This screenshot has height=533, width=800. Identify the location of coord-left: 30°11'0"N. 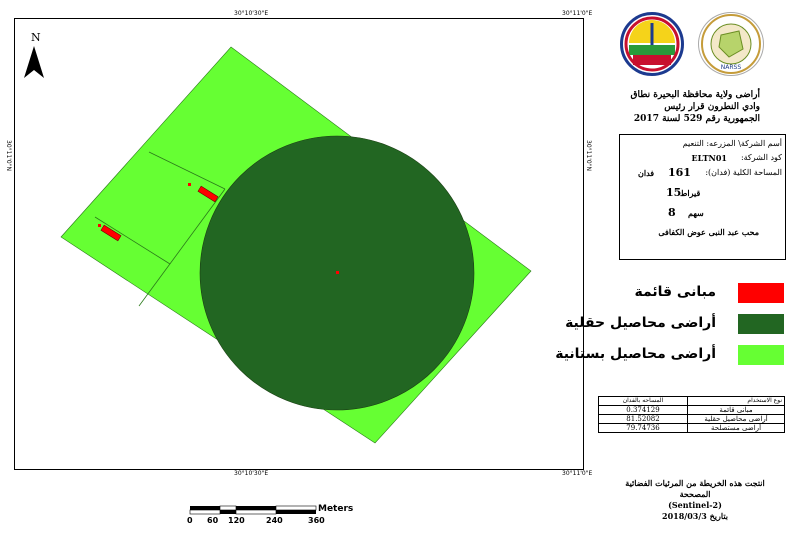
(8, 155).